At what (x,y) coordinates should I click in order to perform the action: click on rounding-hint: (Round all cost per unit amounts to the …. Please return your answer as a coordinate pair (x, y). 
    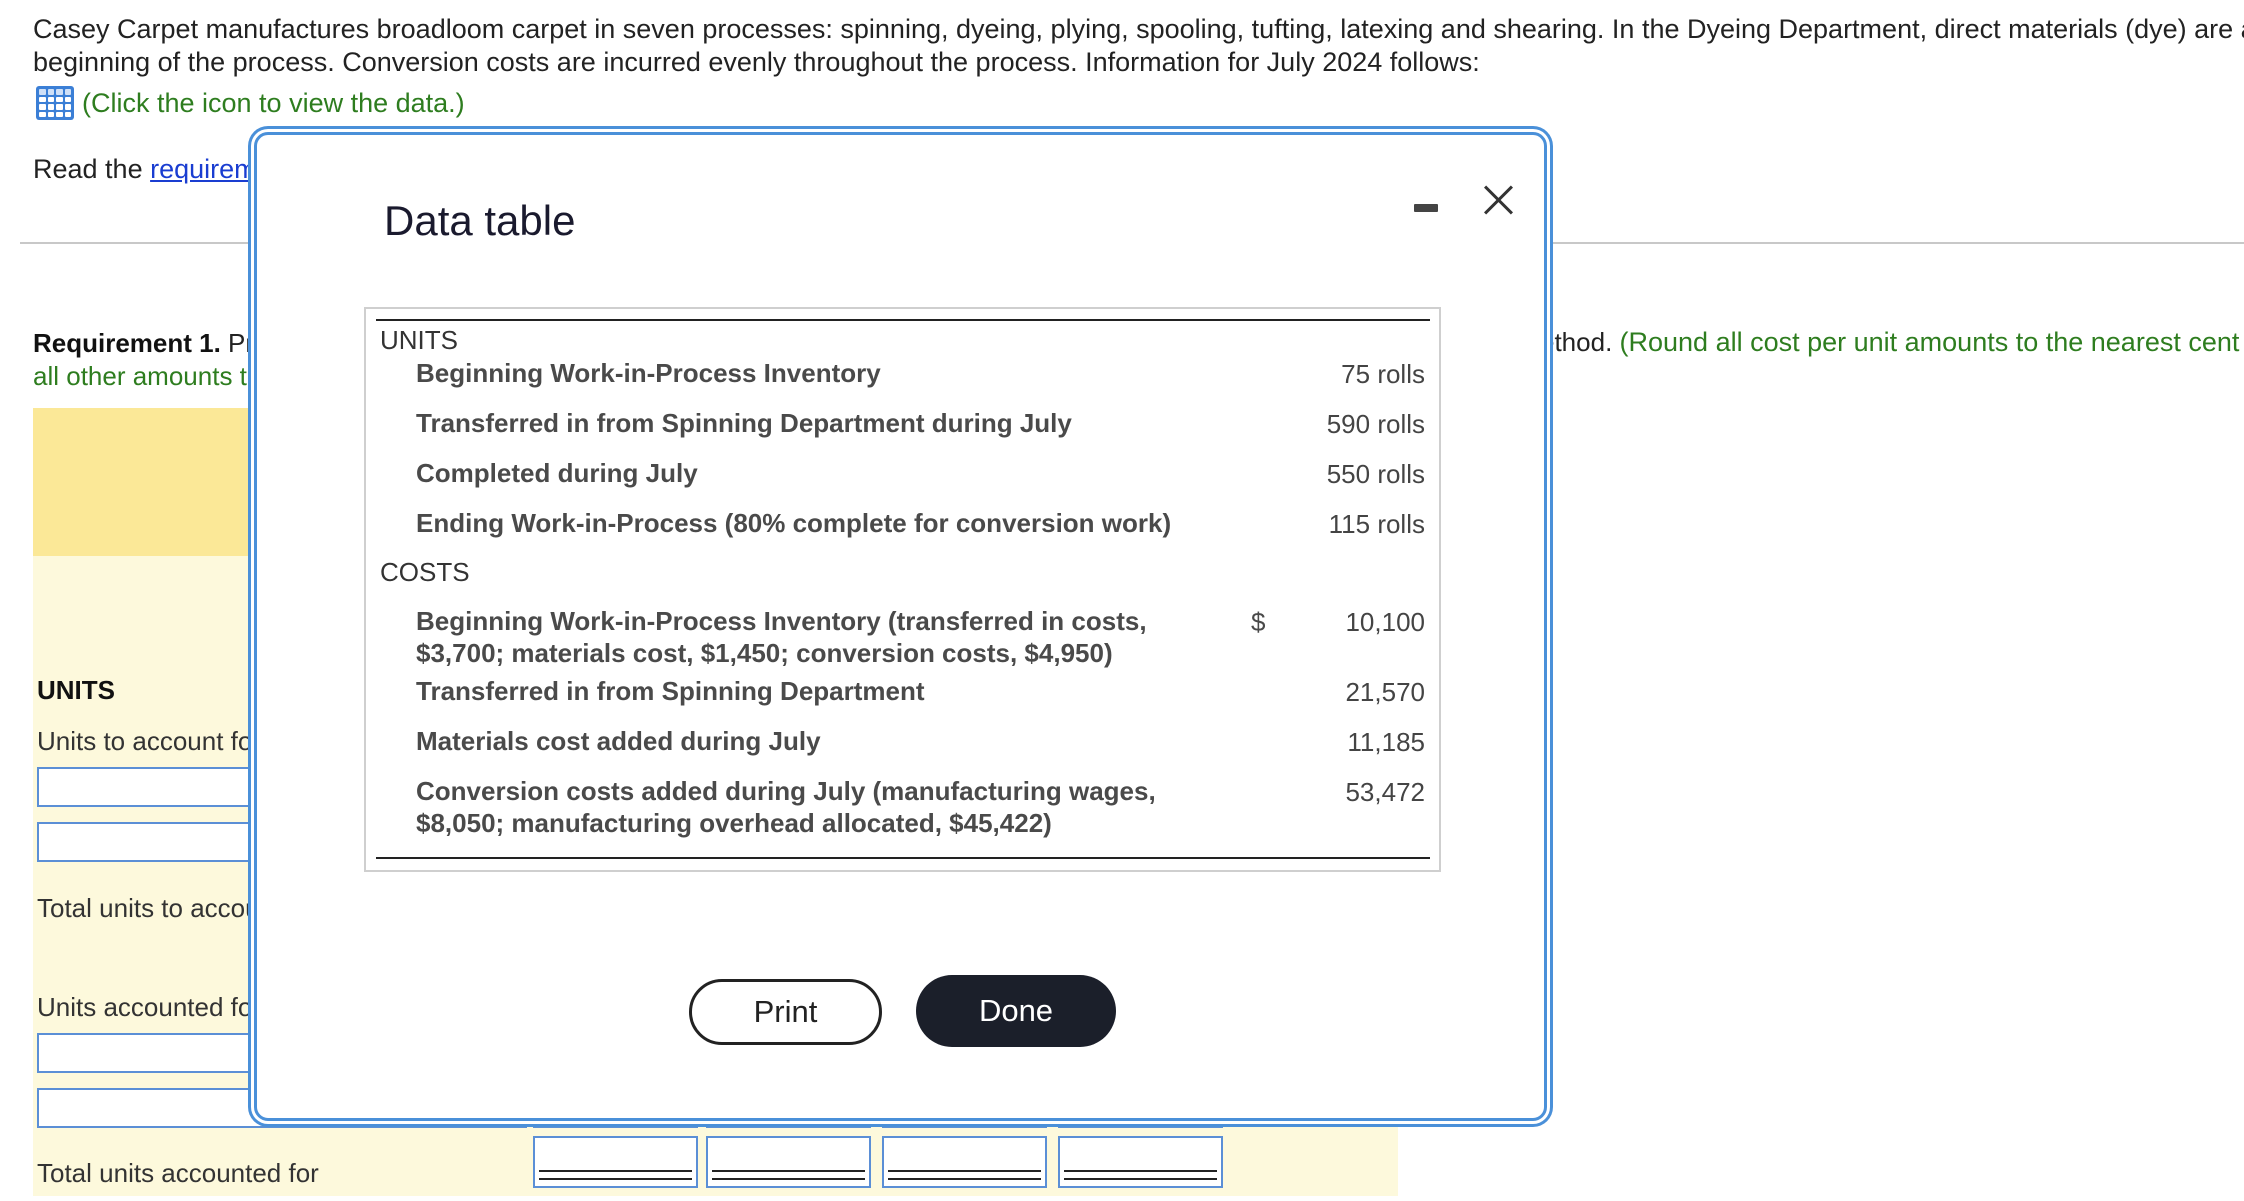
    Looking at the image, I should click on (1931, 342).